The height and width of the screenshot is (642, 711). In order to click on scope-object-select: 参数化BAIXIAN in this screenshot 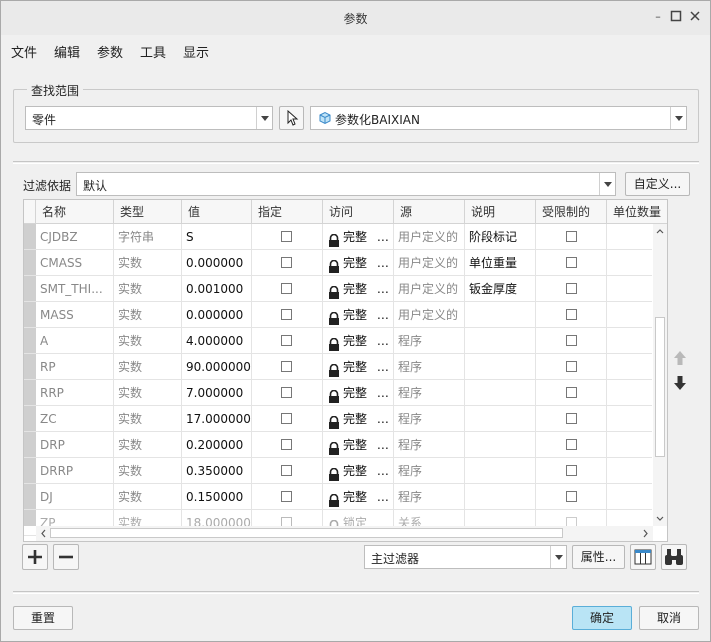, I will do `click(498, 118)`.